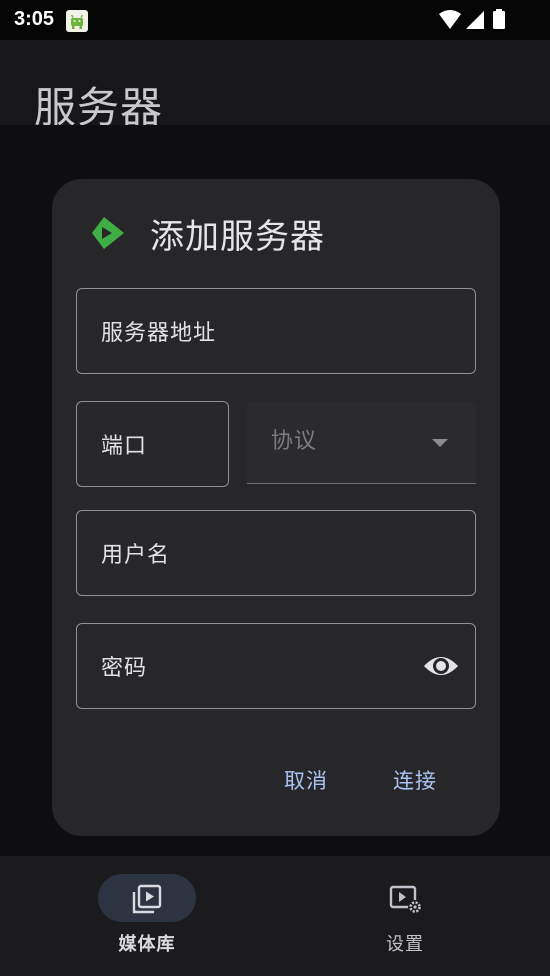  Describe the element at coordinates (405, 924) in the screenshot. I see `nav-item-settings: 设置` at that location.